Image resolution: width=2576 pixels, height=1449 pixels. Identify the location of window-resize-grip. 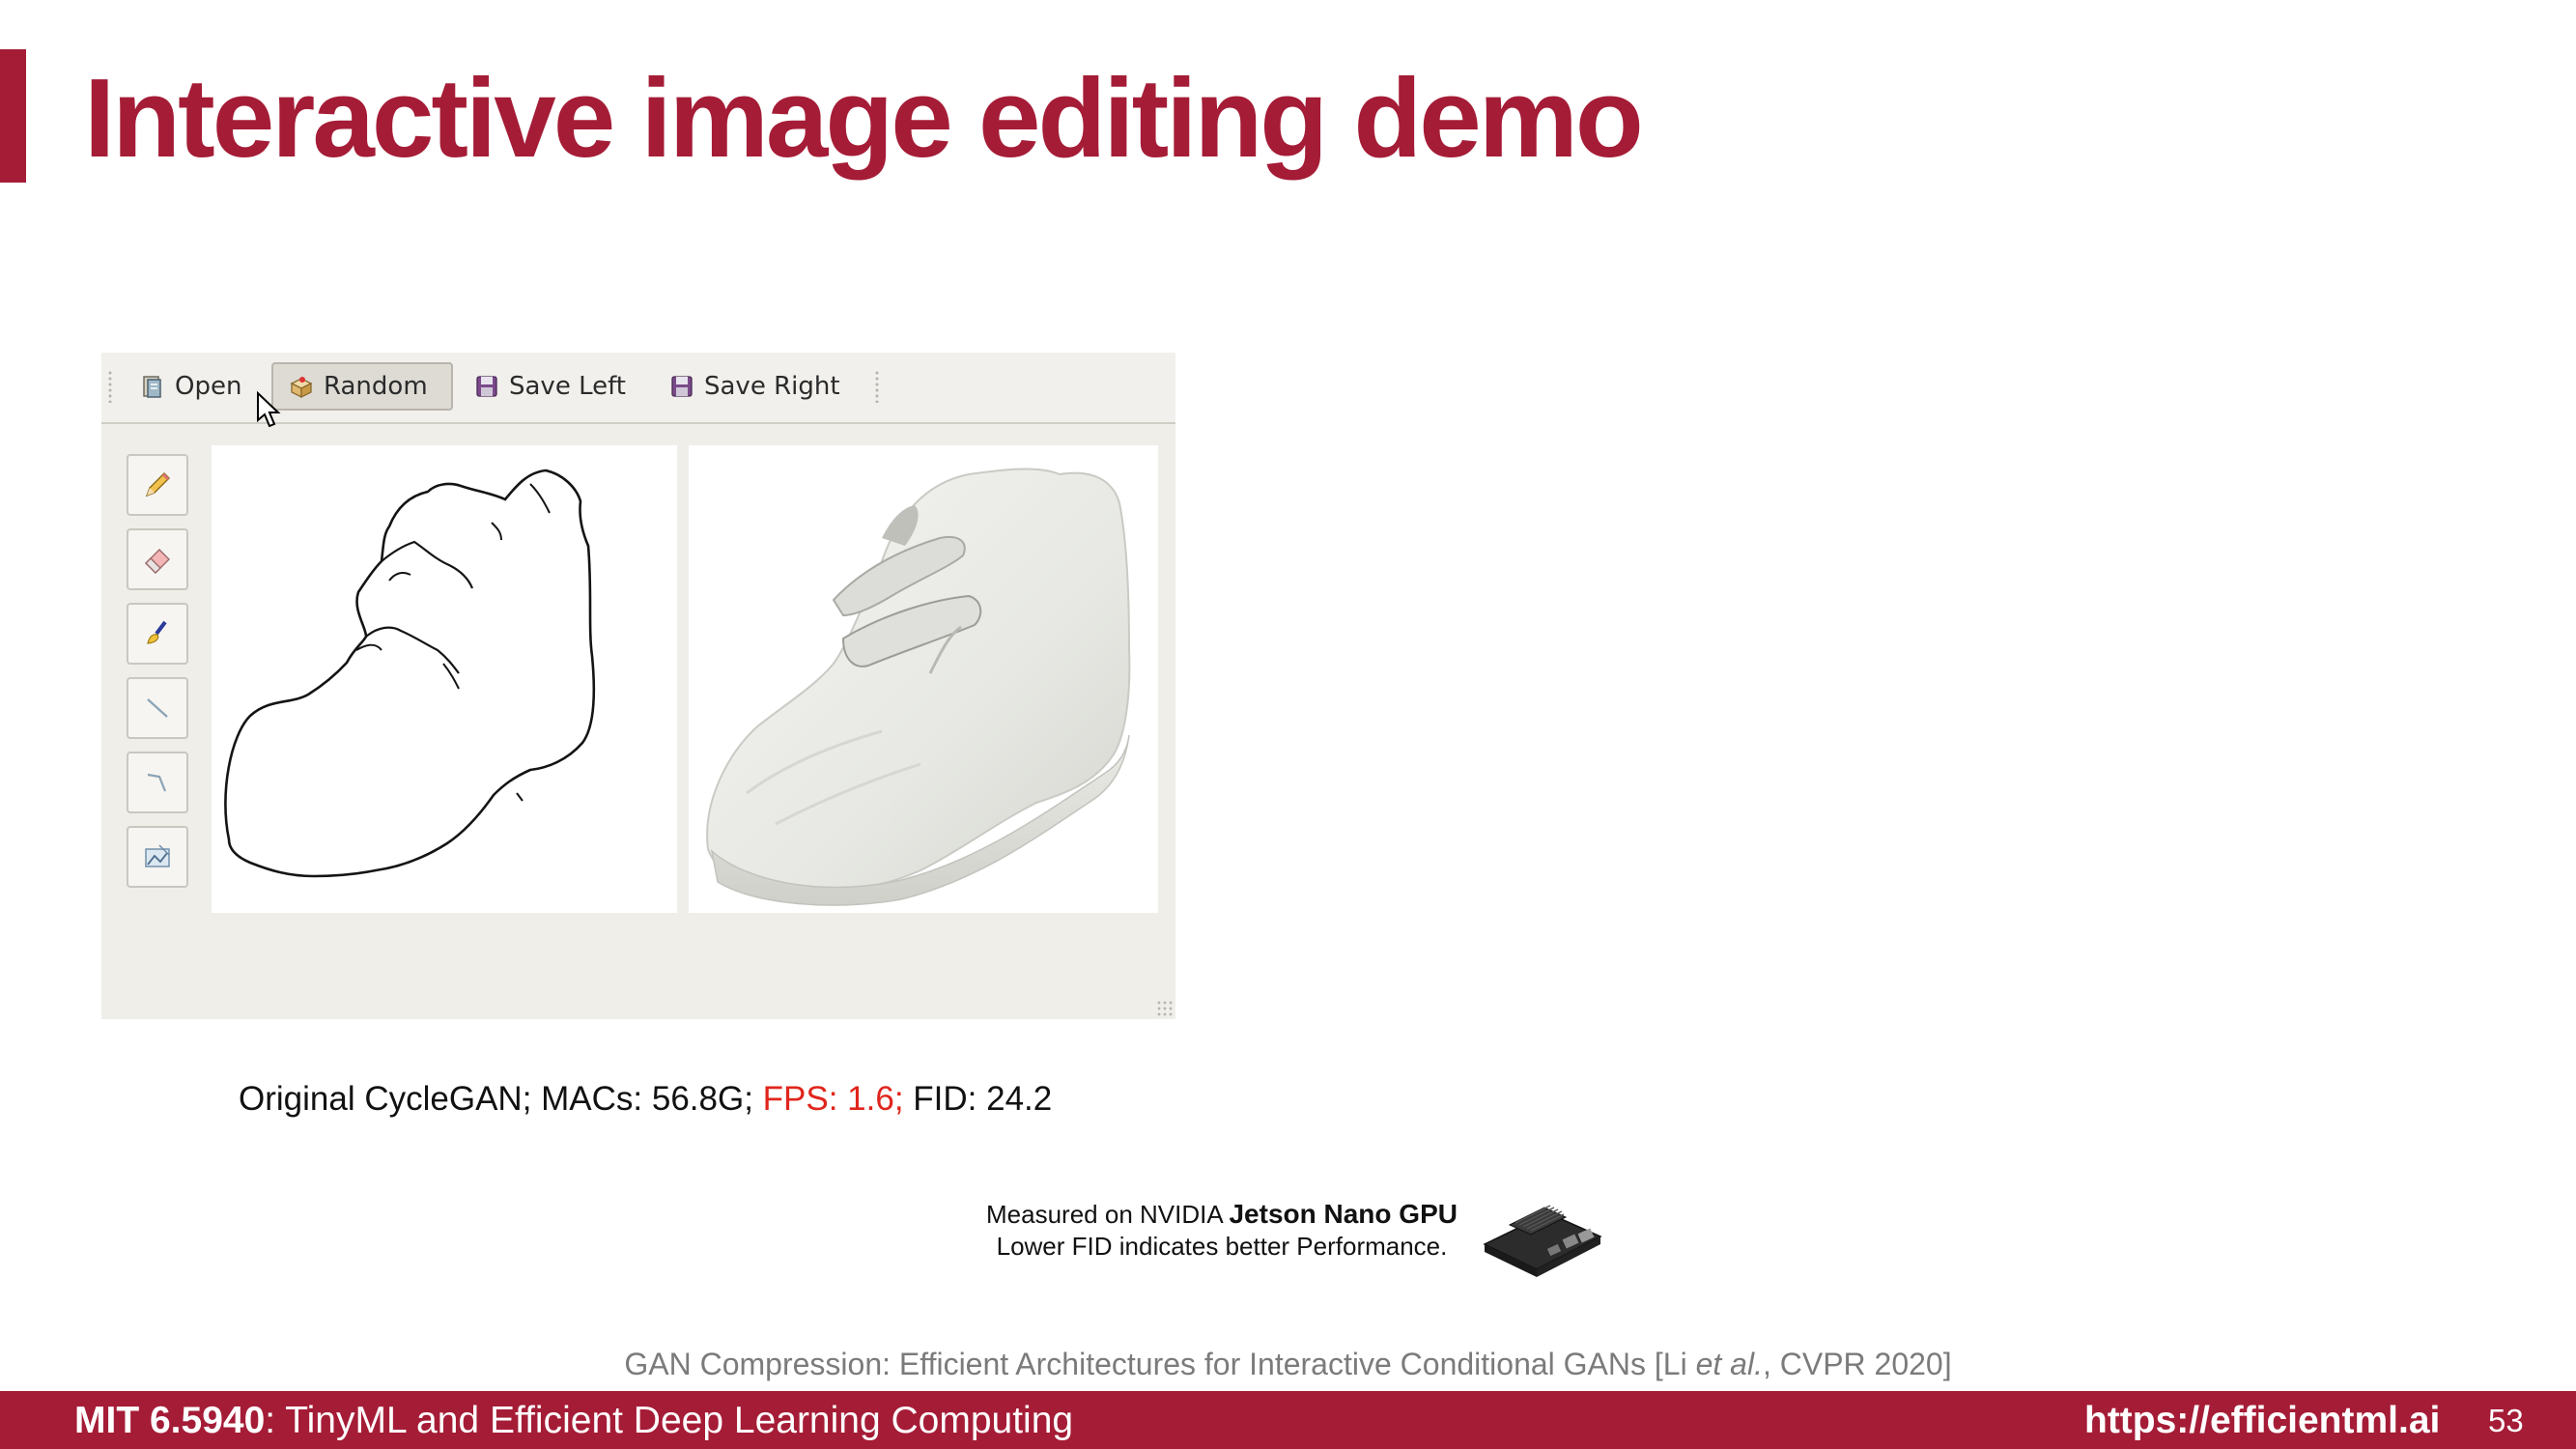
(1165, 1008).